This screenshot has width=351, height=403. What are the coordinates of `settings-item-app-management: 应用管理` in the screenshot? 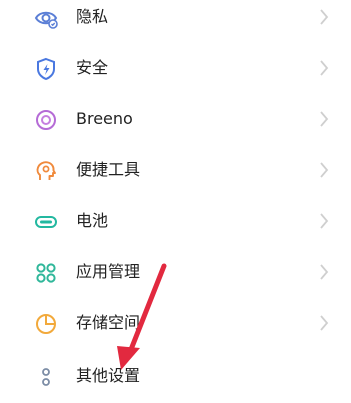 It's located at (175, 272).